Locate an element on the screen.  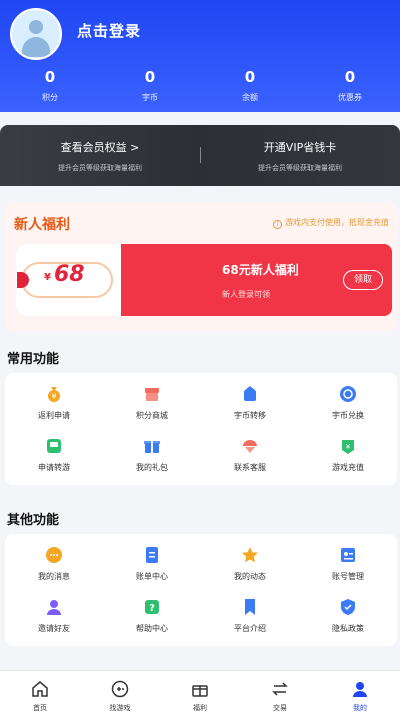
function-item: ¥ 返利申请 is located at coordinates (54, 403).